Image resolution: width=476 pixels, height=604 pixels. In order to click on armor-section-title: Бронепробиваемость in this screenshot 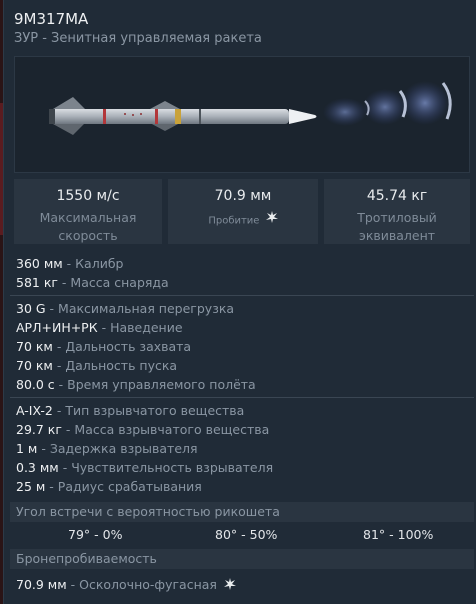, I will do `click(242, 559)`.